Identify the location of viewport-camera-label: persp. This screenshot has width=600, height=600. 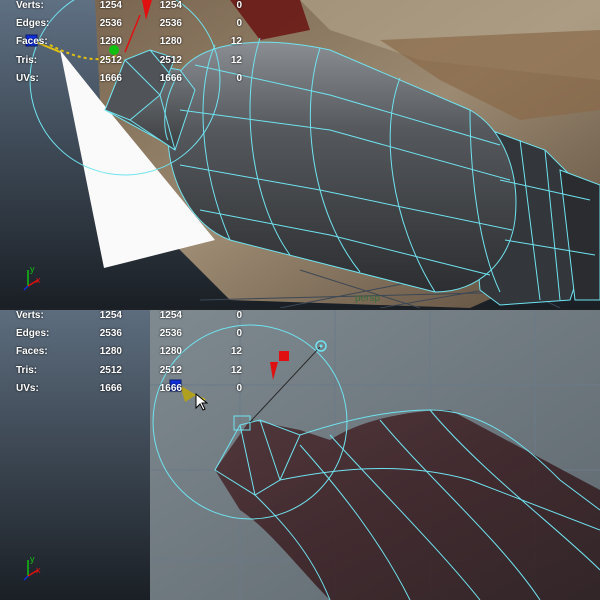
(368, 298).